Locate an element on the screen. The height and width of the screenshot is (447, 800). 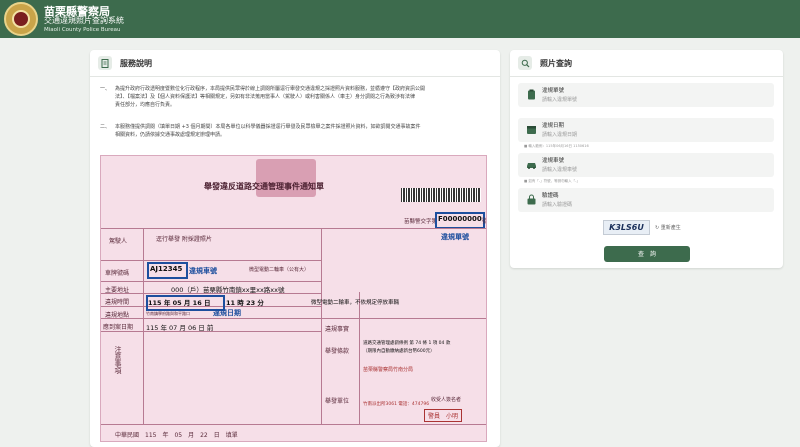
time-value: 11 時 23 分 is located at coordinates (245, 303).